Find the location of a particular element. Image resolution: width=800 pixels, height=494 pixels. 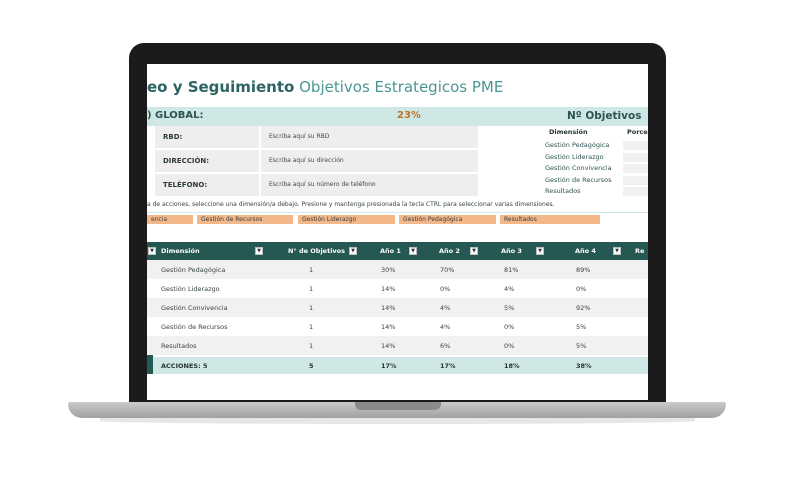

global-value: 23% is located at coordinates (409, 115).